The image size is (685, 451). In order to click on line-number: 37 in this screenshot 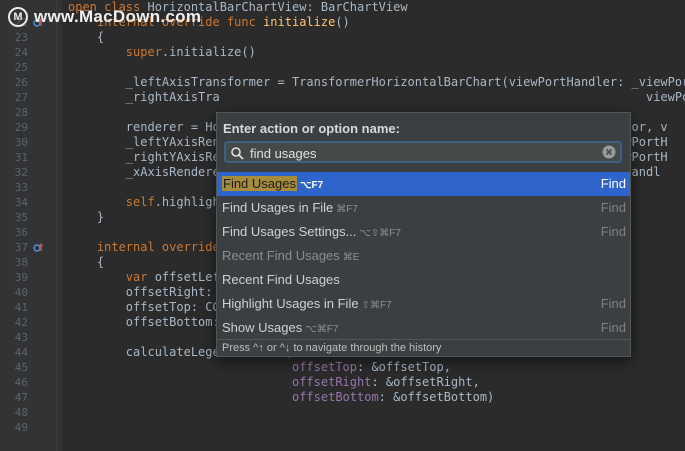, I will do `click(21, 247)`.